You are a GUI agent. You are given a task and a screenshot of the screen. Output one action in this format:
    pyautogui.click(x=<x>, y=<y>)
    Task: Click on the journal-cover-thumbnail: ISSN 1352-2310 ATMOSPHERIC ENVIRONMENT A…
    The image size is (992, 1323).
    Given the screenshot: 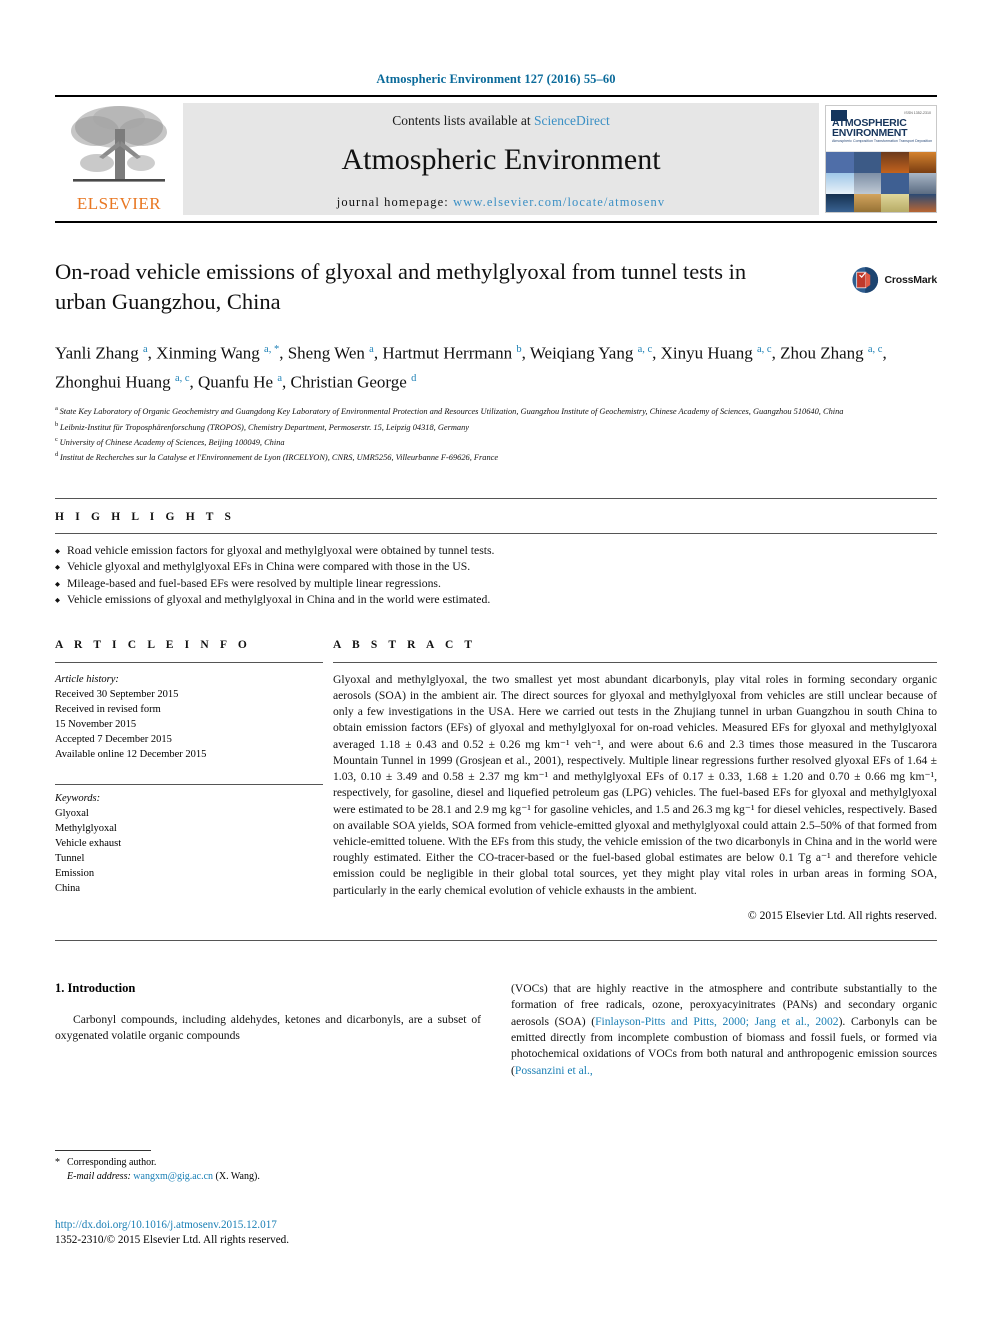 What is the action you would take?
    pyautogui.click(x=881, y=159)
    